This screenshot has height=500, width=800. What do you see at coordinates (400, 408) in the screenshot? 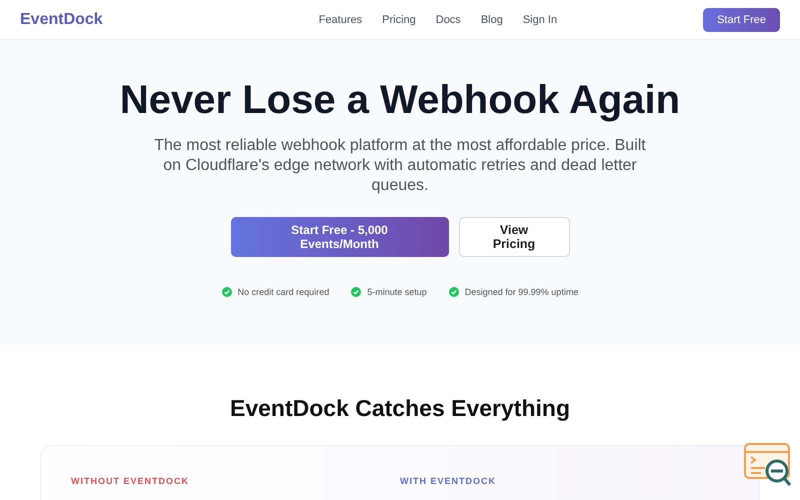
I see `section-title: EventDock Catches Everything` at bounding box center [400, 408].